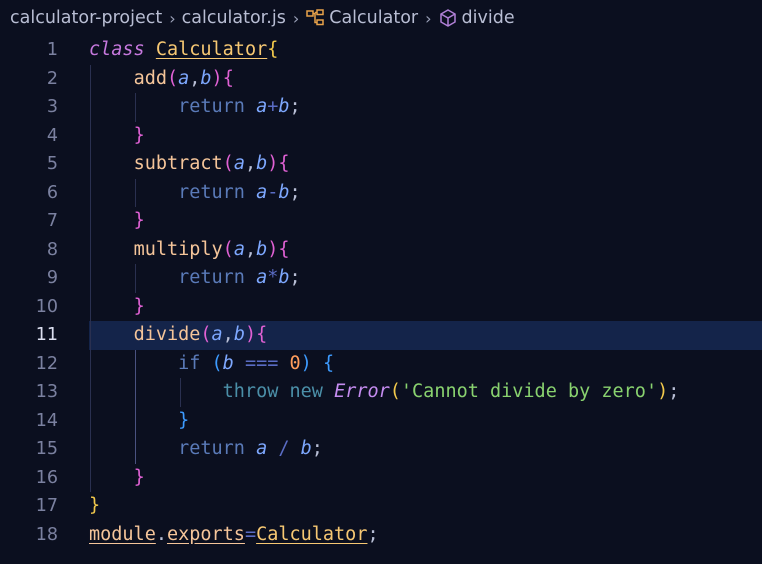 The width and height of the screenshot is (762, 564). I want to click on line-text: if (b === 0) {, so click(211, 364).